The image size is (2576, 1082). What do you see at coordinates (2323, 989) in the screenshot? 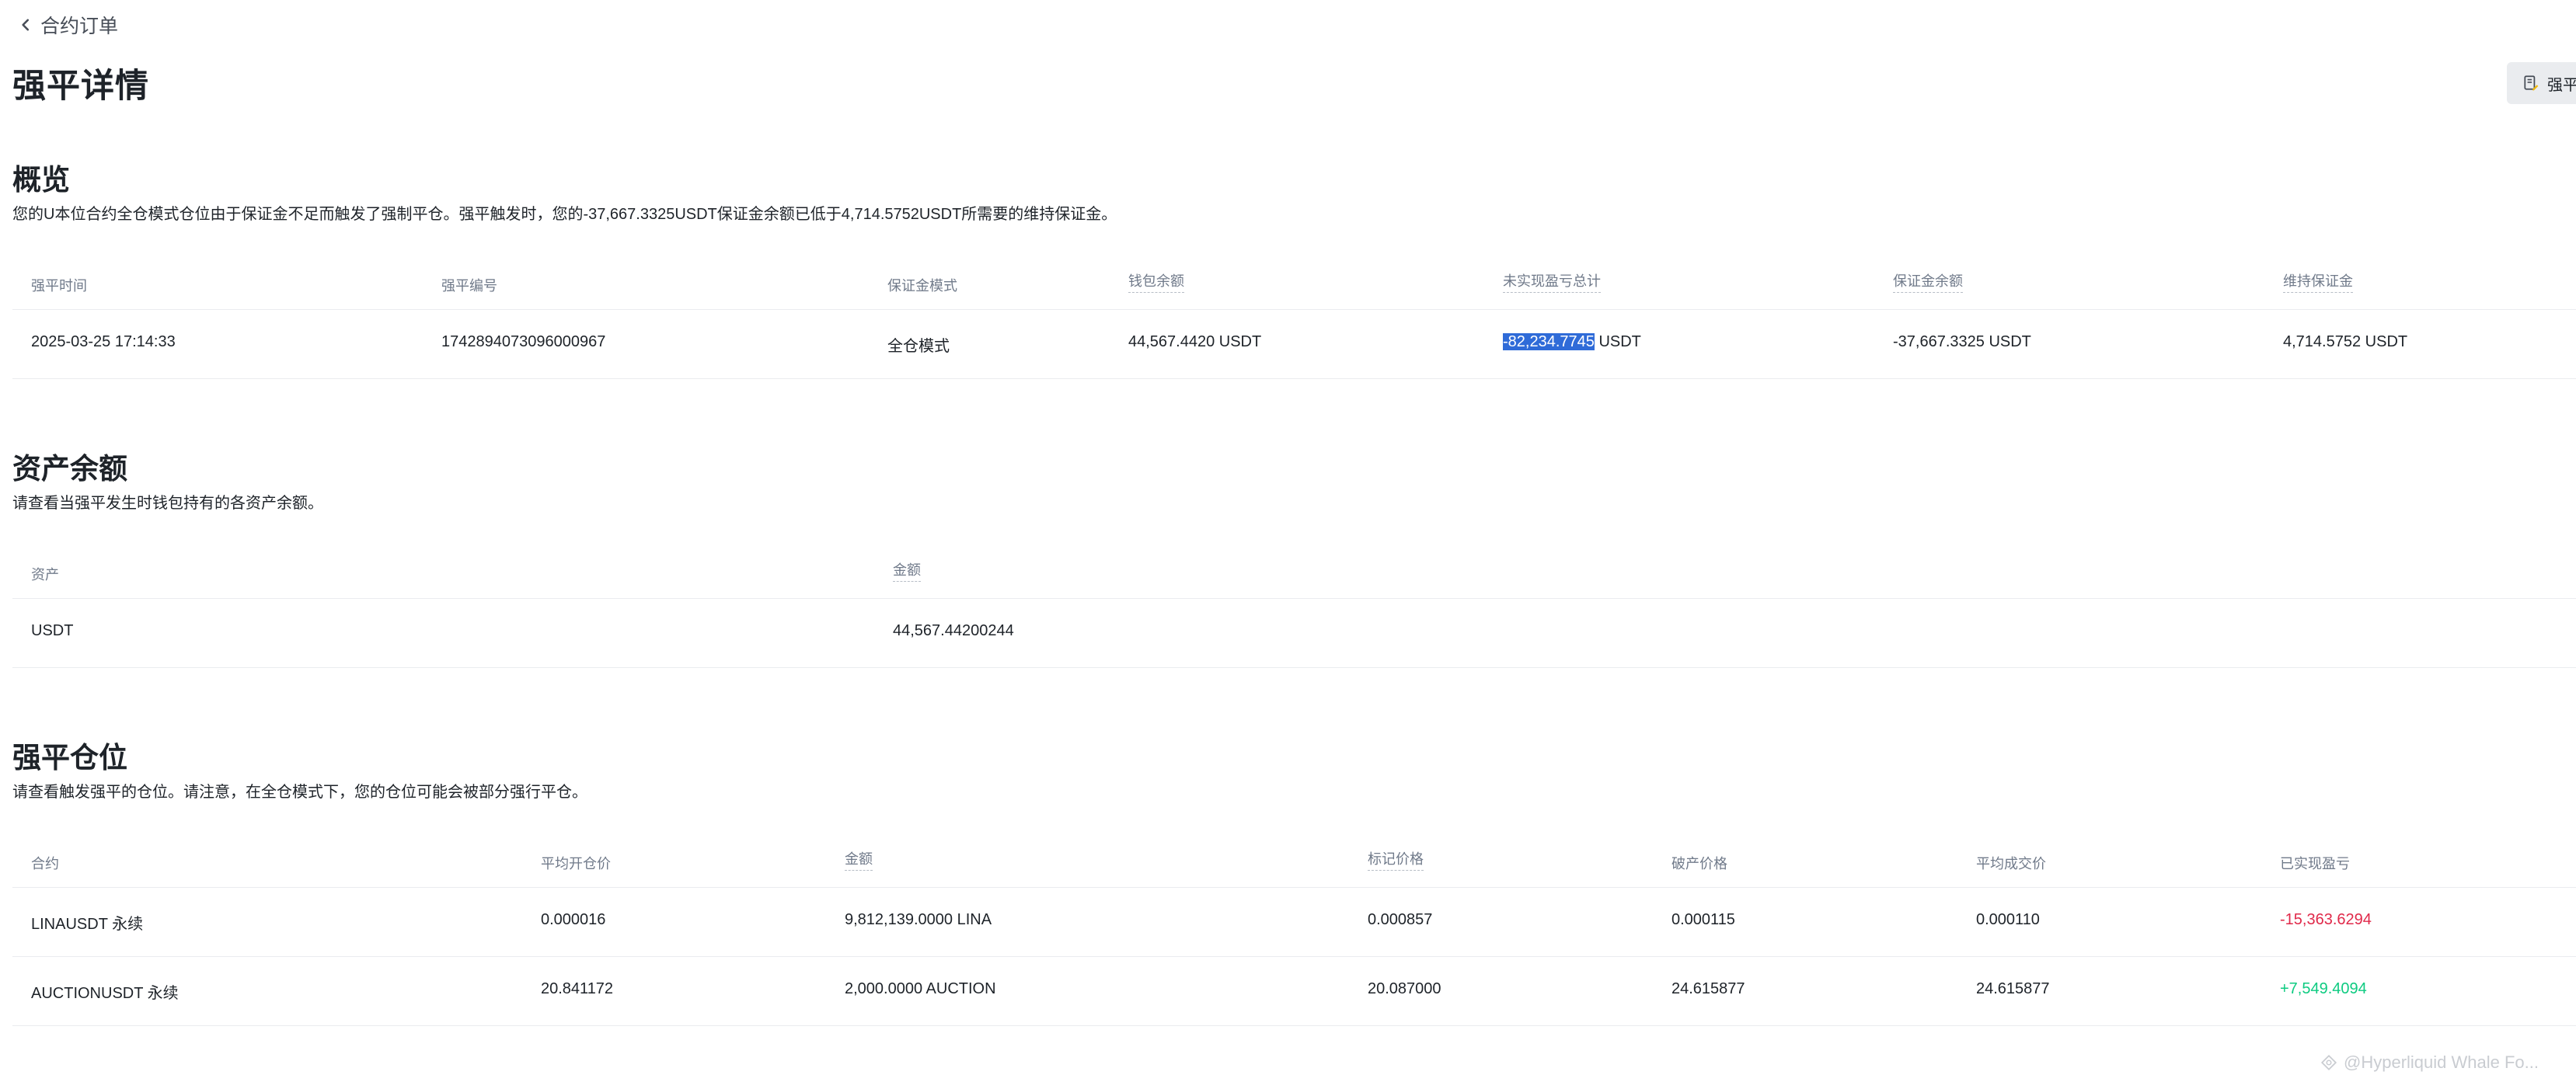
I see `realized-pnl: +7,549.4094` at bounding box center [2323, 989].